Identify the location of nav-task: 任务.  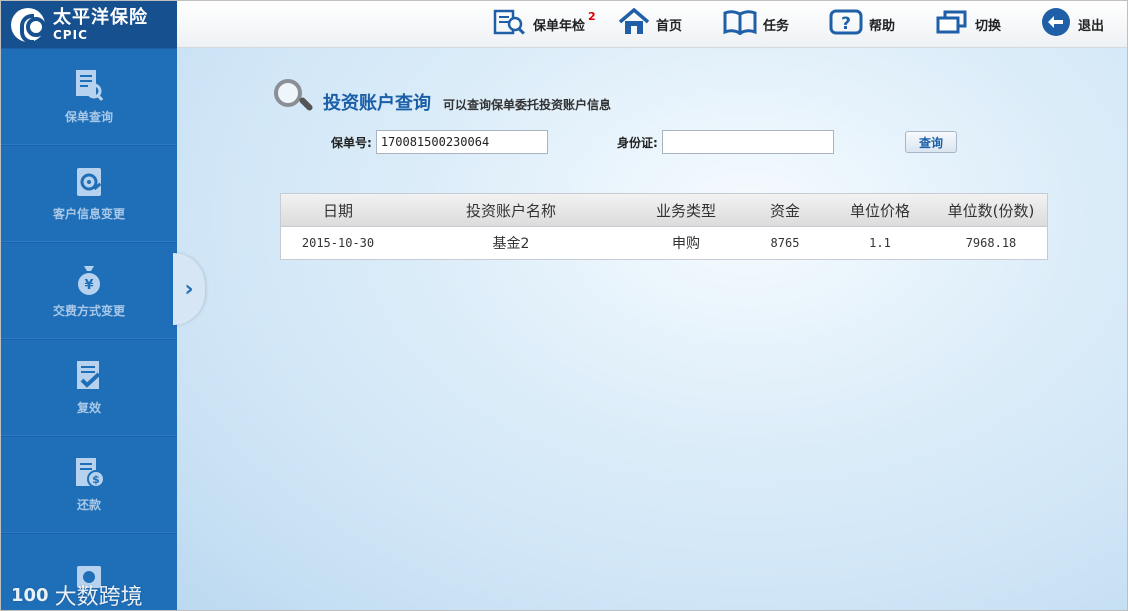
(756, 24).